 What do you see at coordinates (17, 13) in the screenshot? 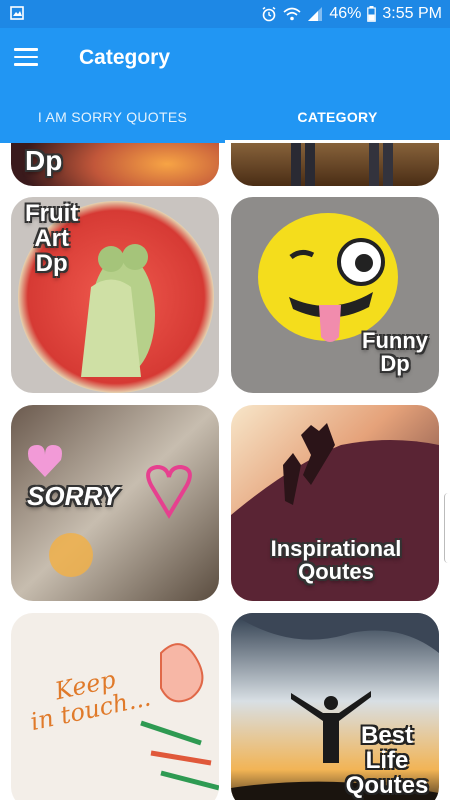
I see `image-icon` at bounding box center [17, 13].